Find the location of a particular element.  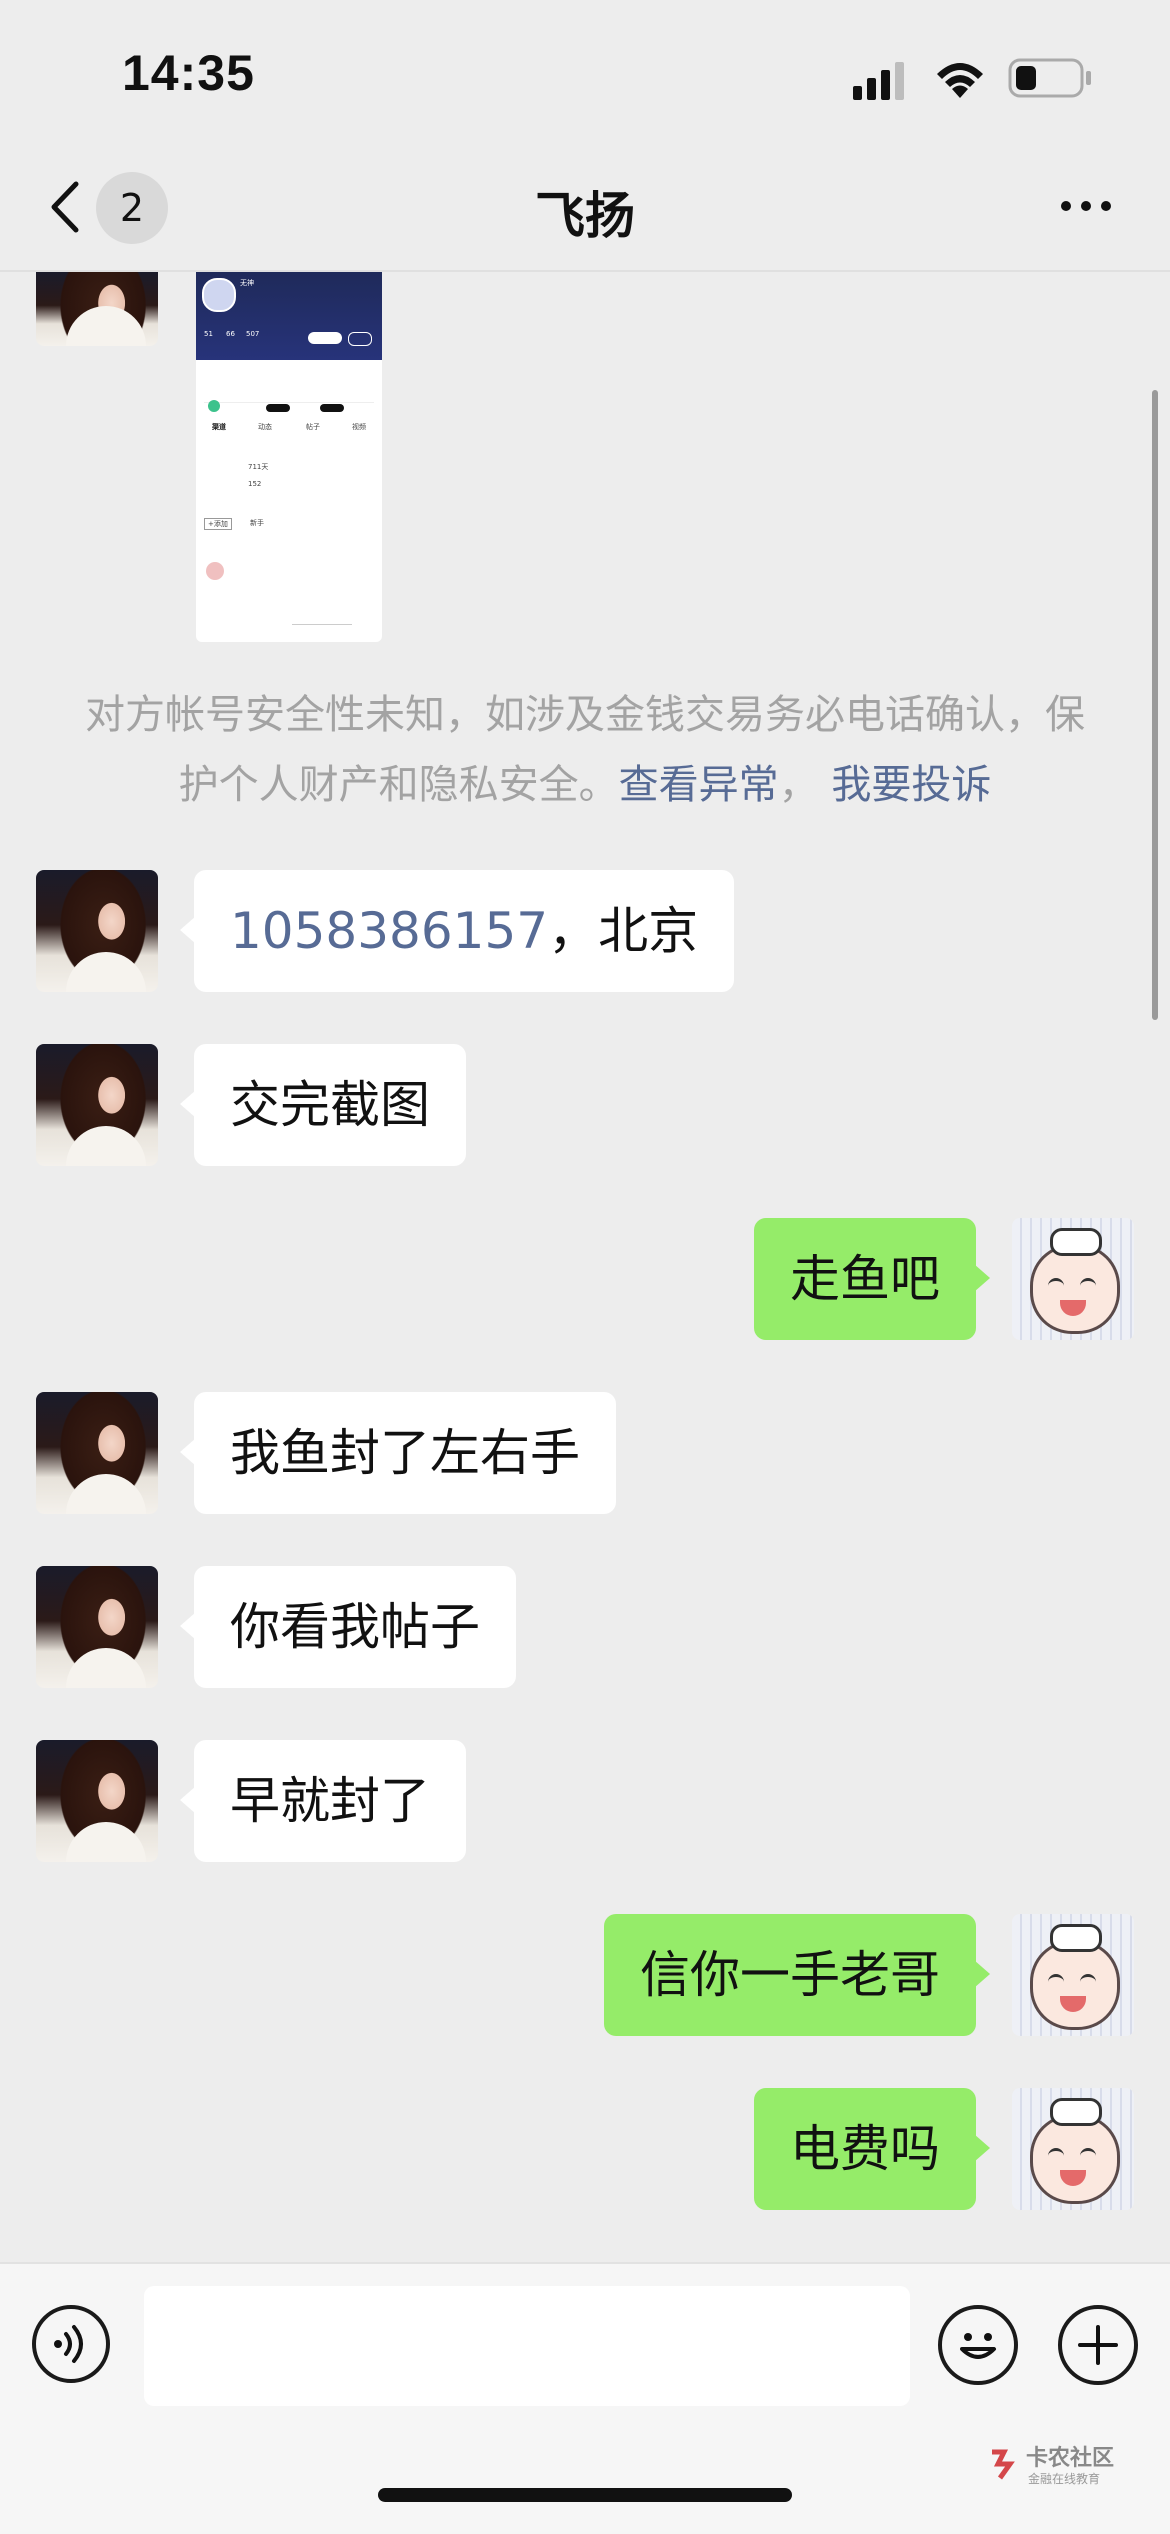

report-link: 我要投诉 is located at coordinates (911, 785).